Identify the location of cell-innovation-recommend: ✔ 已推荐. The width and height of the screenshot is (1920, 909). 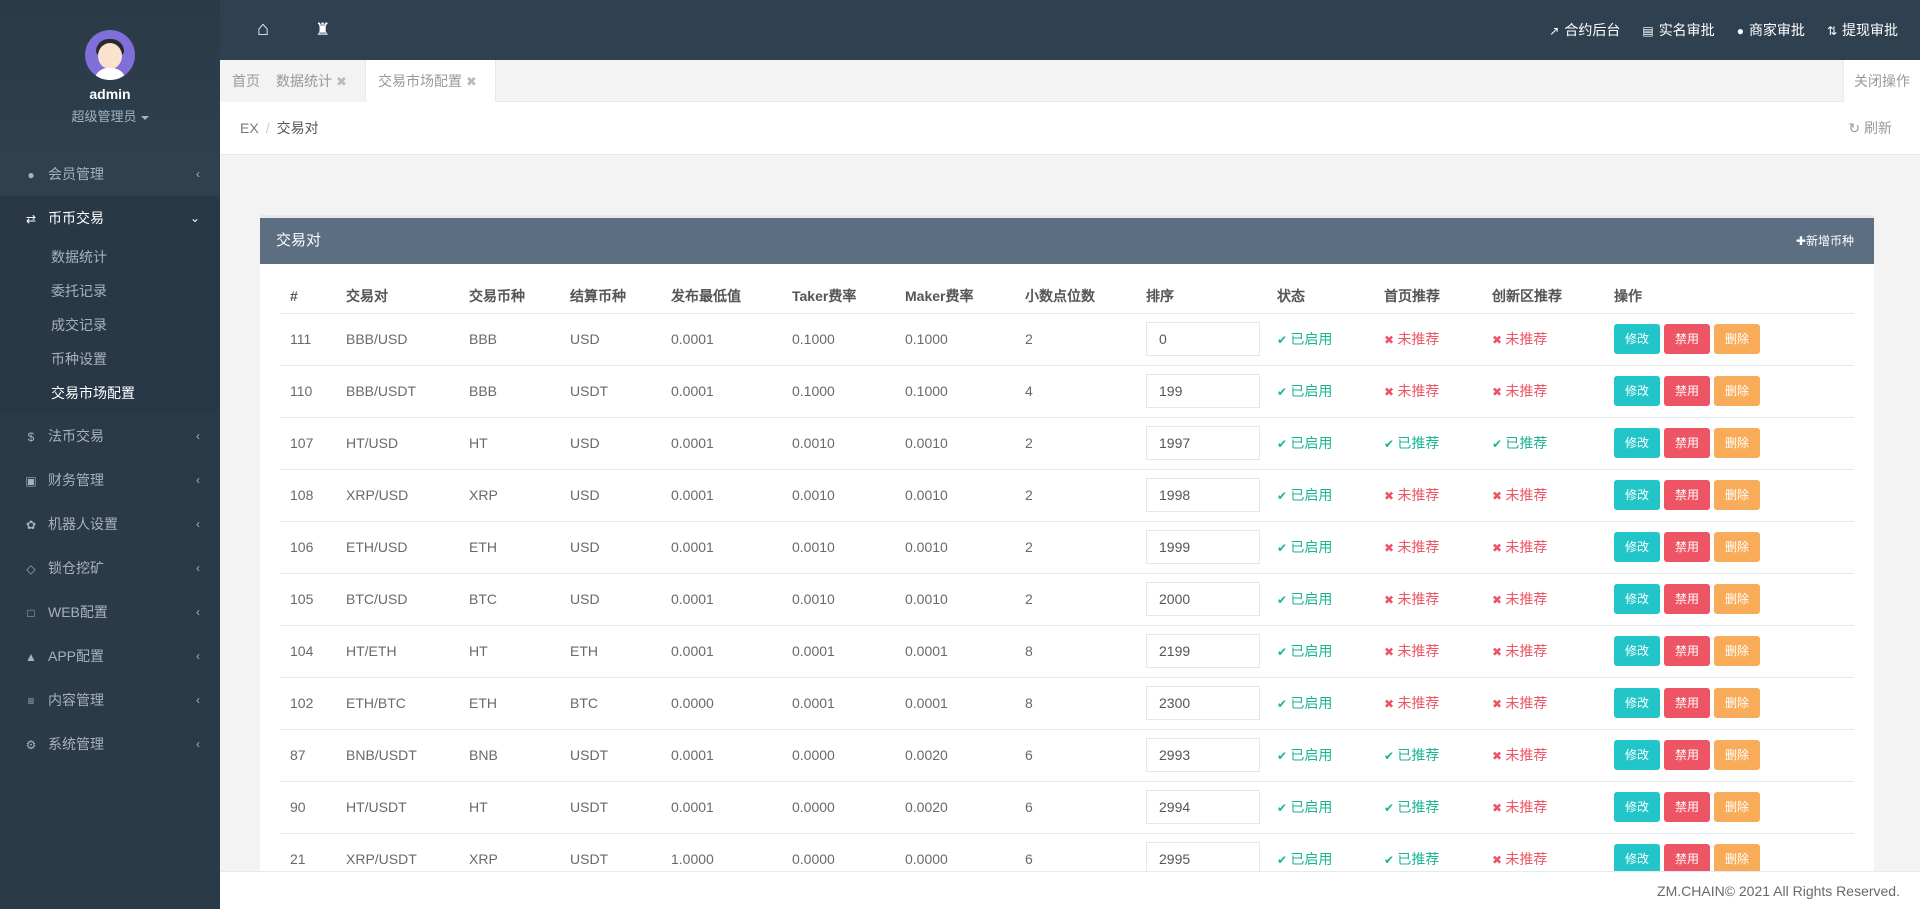
(1543, 443).